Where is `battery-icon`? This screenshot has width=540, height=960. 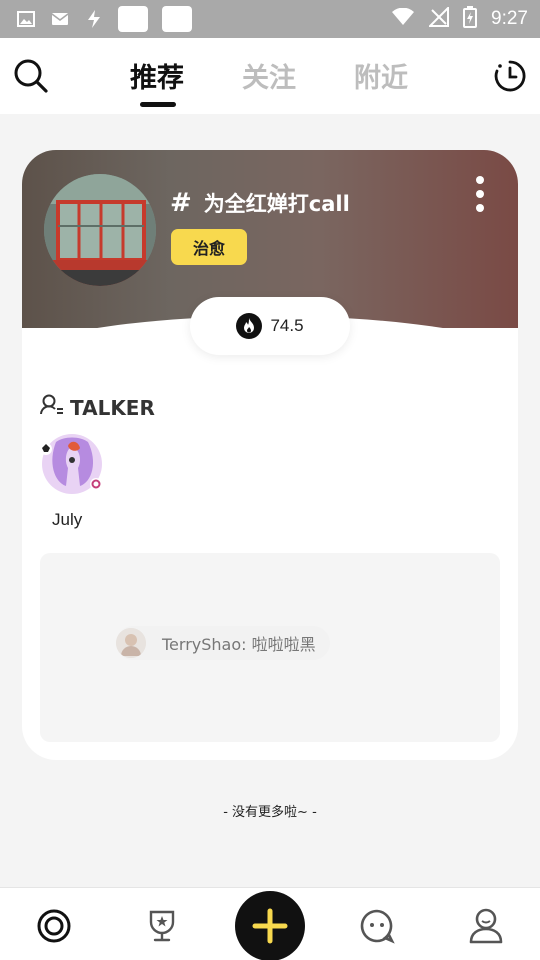
battery-icon is located at coordinates (470, 19).